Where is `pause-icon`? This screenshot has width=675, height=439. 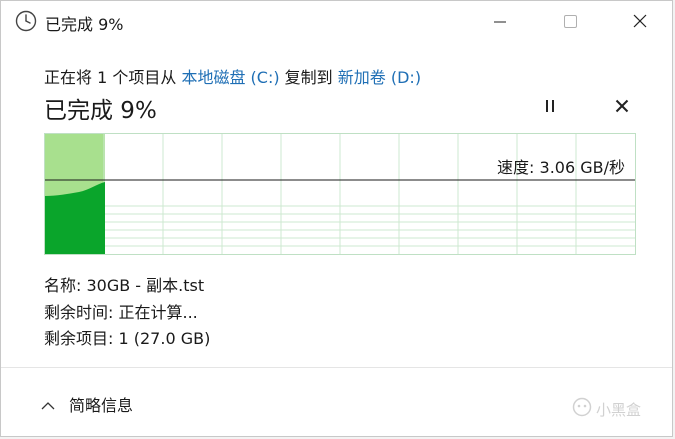
pause-icon is located at coordinates (550, 107).